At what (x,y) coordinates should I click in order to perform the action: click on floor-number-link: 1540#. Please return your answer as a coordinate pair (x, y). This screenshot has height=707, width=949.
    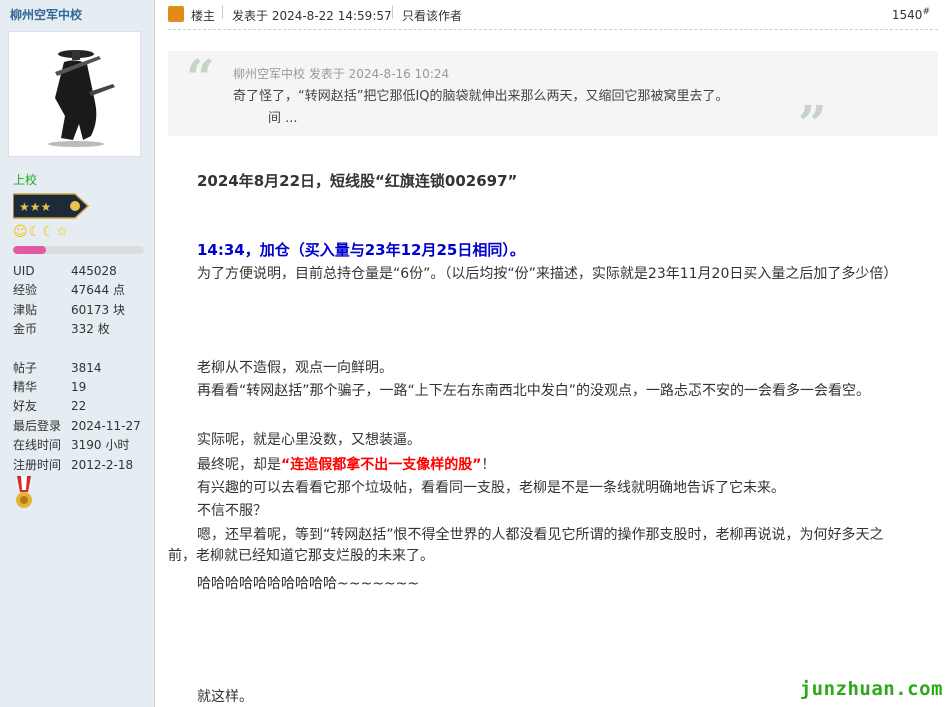
    Looking at the image, I should click on (911, 14).